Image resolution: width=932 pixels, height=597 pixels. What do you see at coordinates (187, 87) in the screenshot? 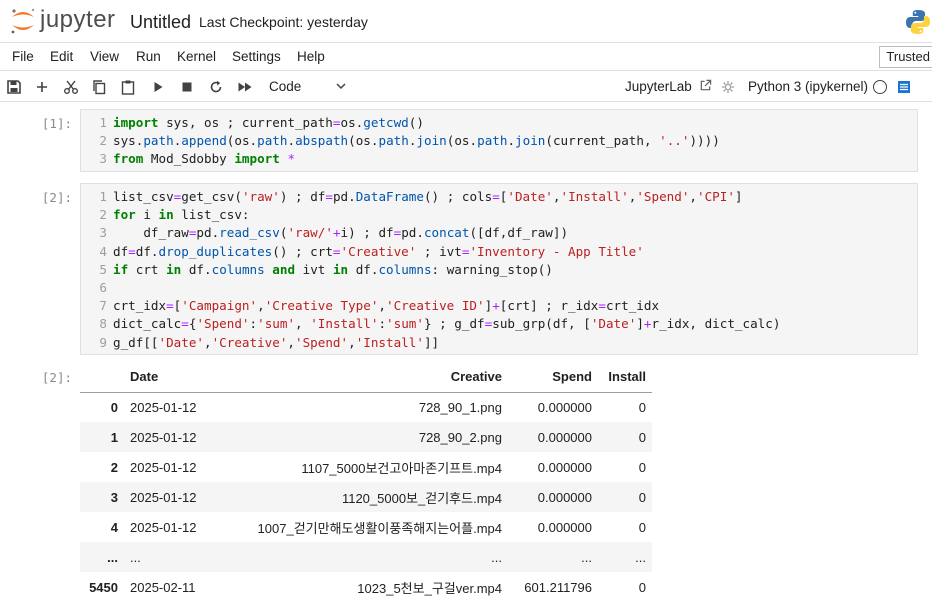
I see `stop-icon` at bounding box center [187, 87].